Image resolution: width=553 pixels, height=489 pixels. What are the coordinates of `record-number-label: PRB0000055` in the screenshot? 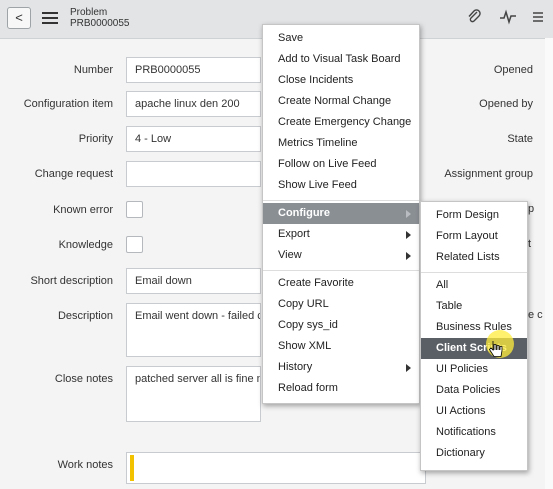 It's located at (100, 23).